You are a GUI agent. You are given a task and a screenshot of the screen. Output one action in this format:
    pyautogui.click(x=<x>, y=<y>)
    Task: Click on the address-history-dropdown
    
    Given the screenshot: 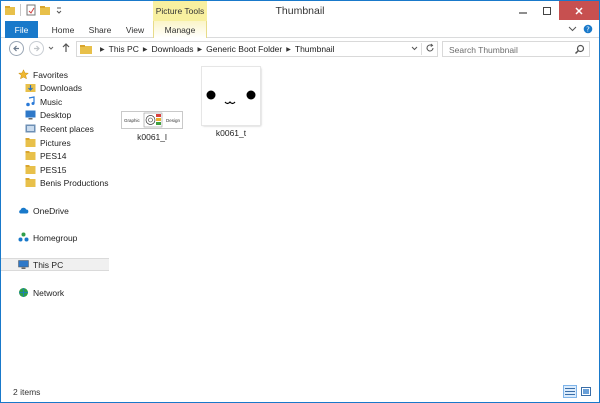 What is the action you would take?
    pyautogui.click(x=414, y=49)
    